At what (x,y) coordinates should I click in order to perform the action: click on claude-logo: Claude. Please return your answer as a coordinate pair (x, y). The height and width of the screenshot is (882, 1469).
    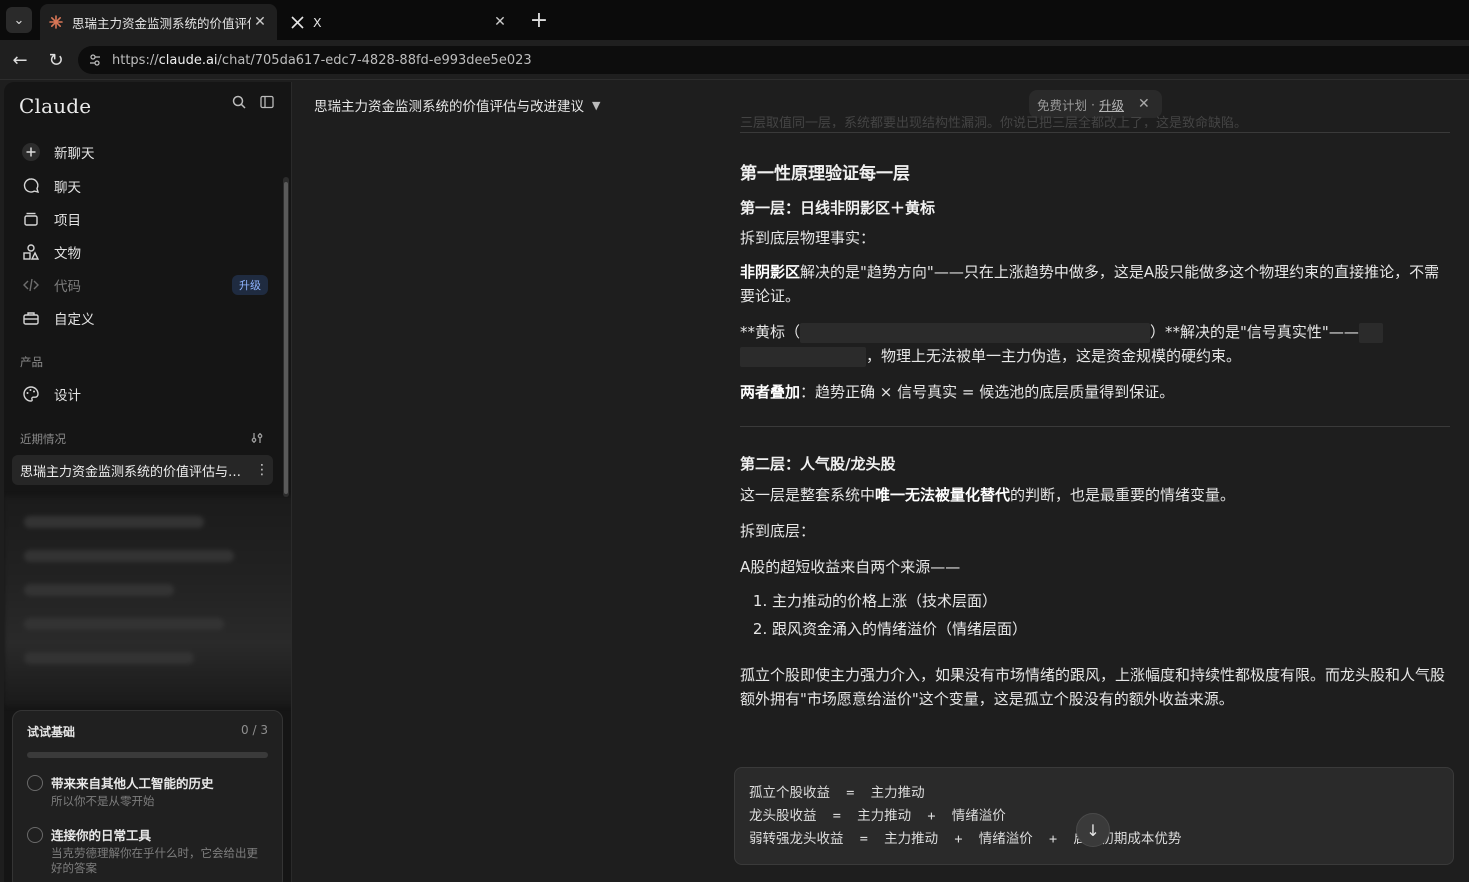
    Looking at the image, I should click on (55, 106).